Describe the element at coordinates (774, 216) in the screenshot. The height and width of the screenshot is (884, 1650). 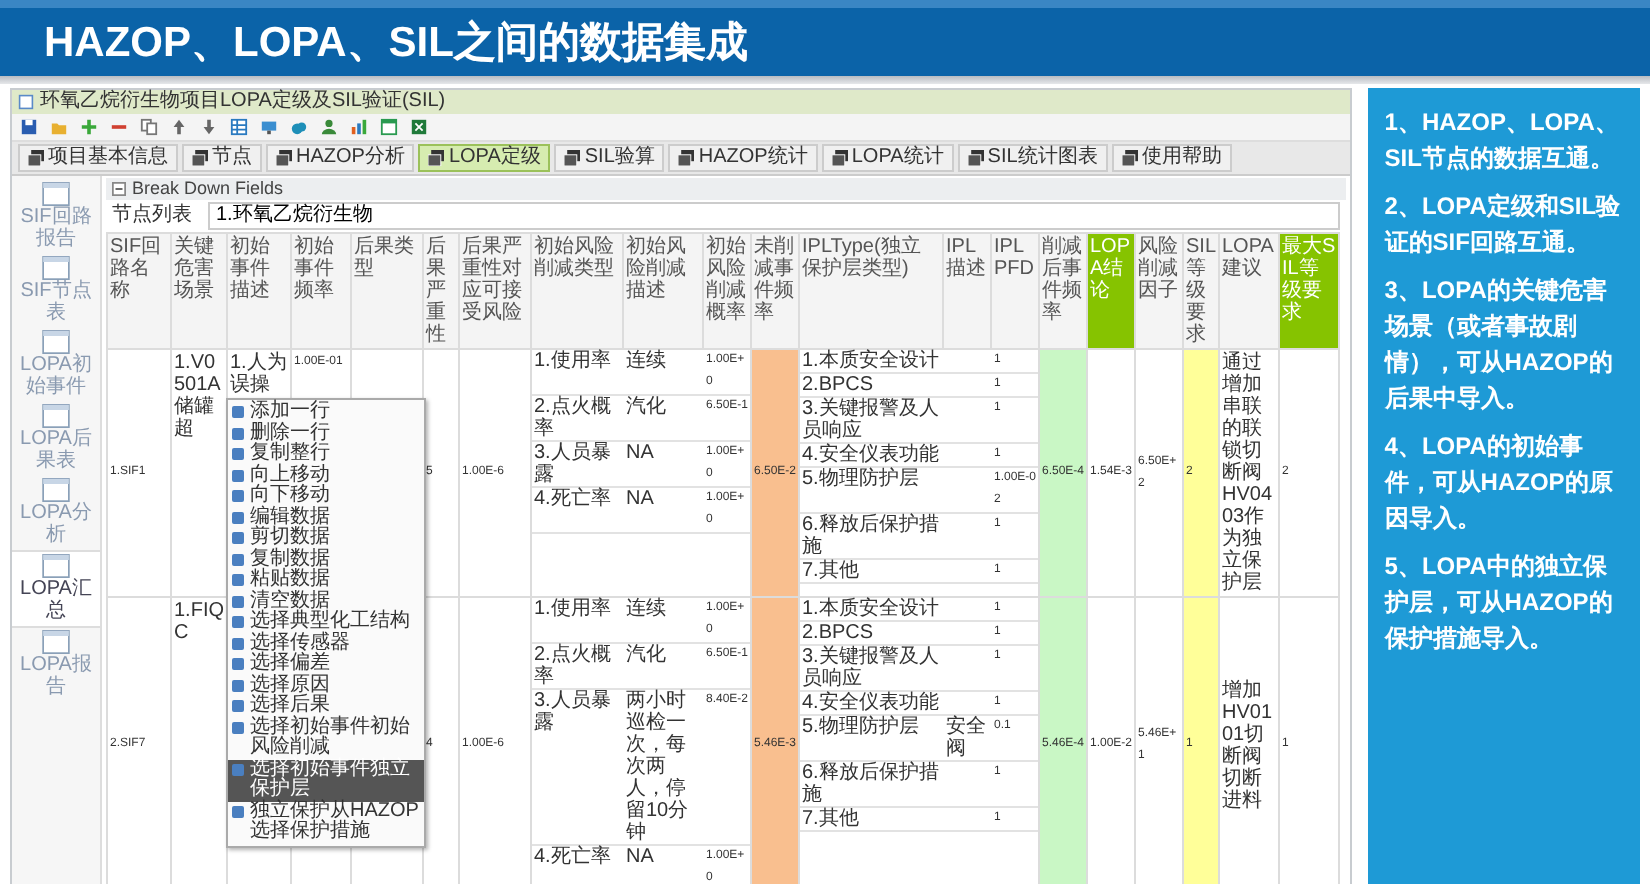
I see `node-list-field: 1.环氧乙烷衍生物` at that location.